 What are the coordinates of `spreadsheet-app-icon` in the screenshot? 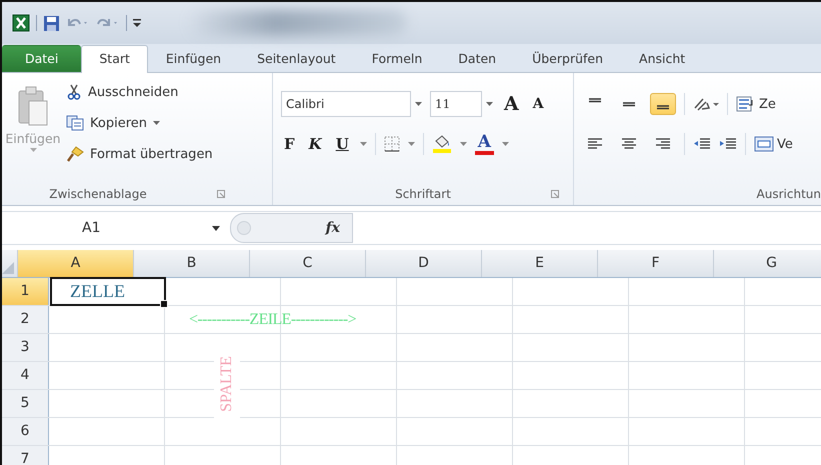 It's located at (21, 23).